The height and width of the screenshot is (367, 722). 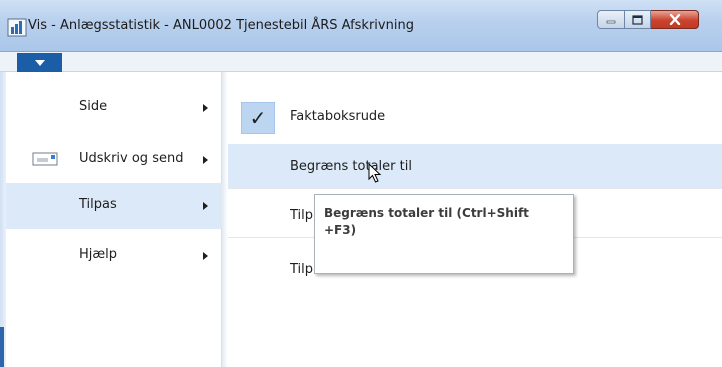 I want to click on maximize-icon, so click(x=637, y=19).